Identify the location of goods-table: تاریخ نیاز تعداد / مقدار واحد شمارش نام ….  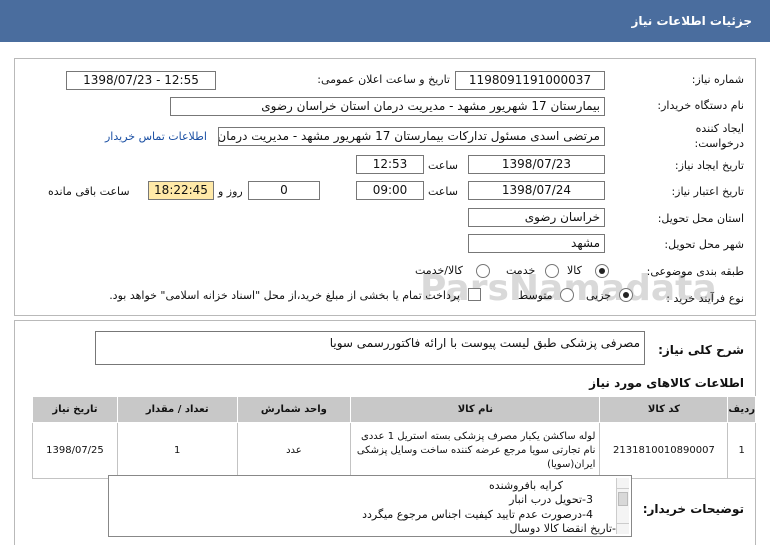
(394, 437).